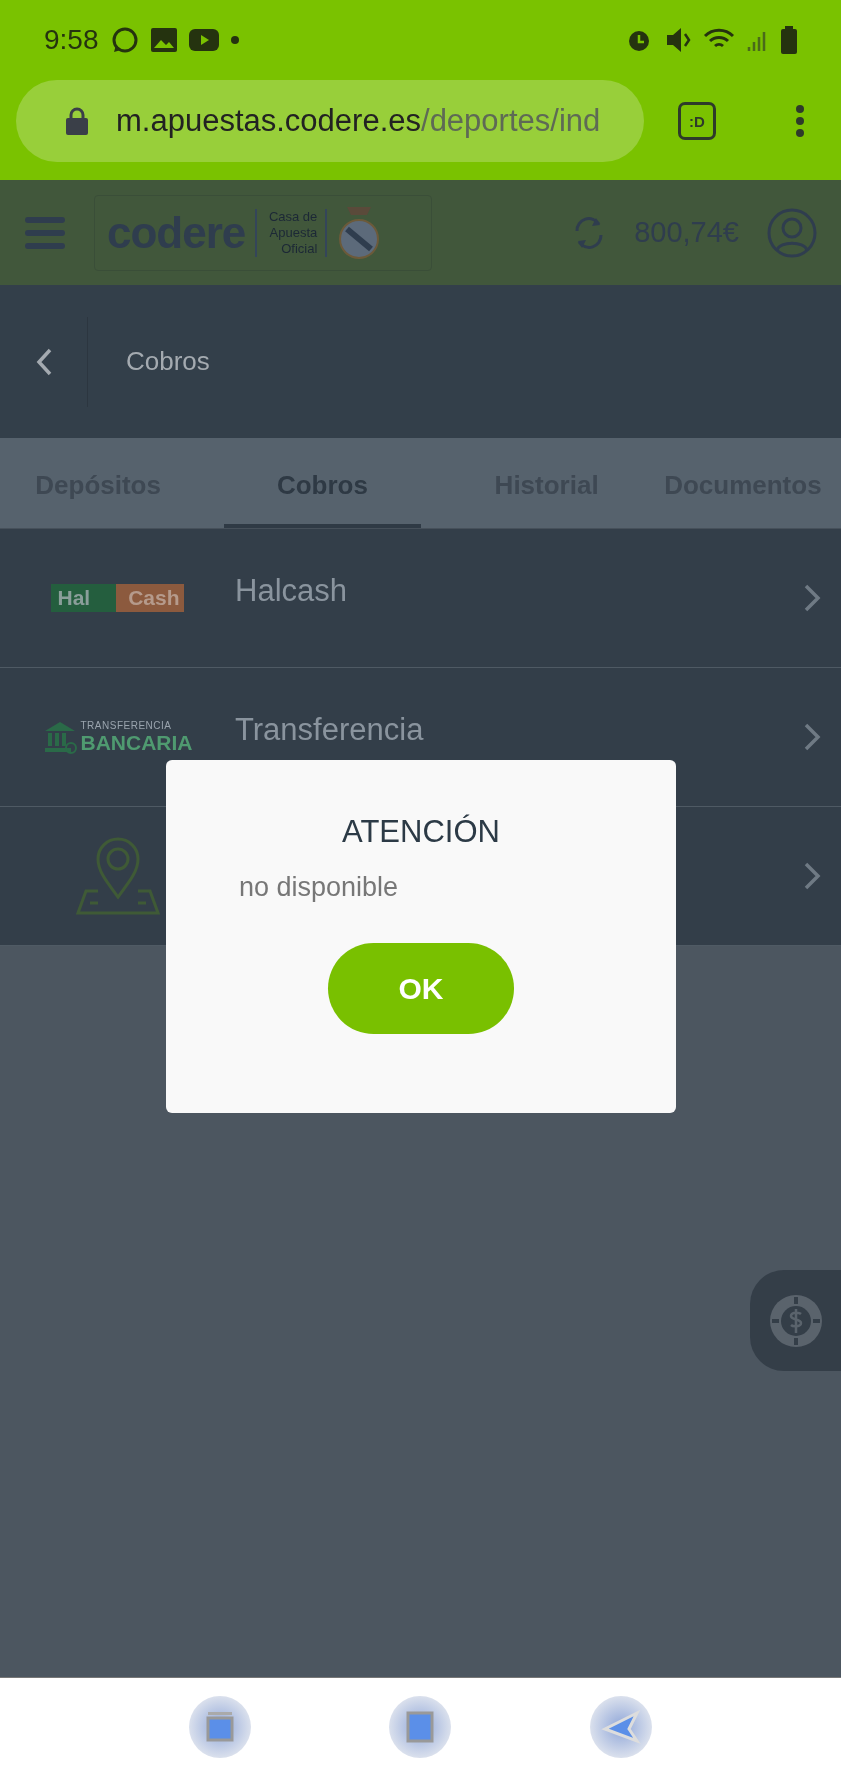  What do you see at coordinates (319, 887) in the screenshot?
I see `dialog-message: no disponible` at bounding box center [319, 887].